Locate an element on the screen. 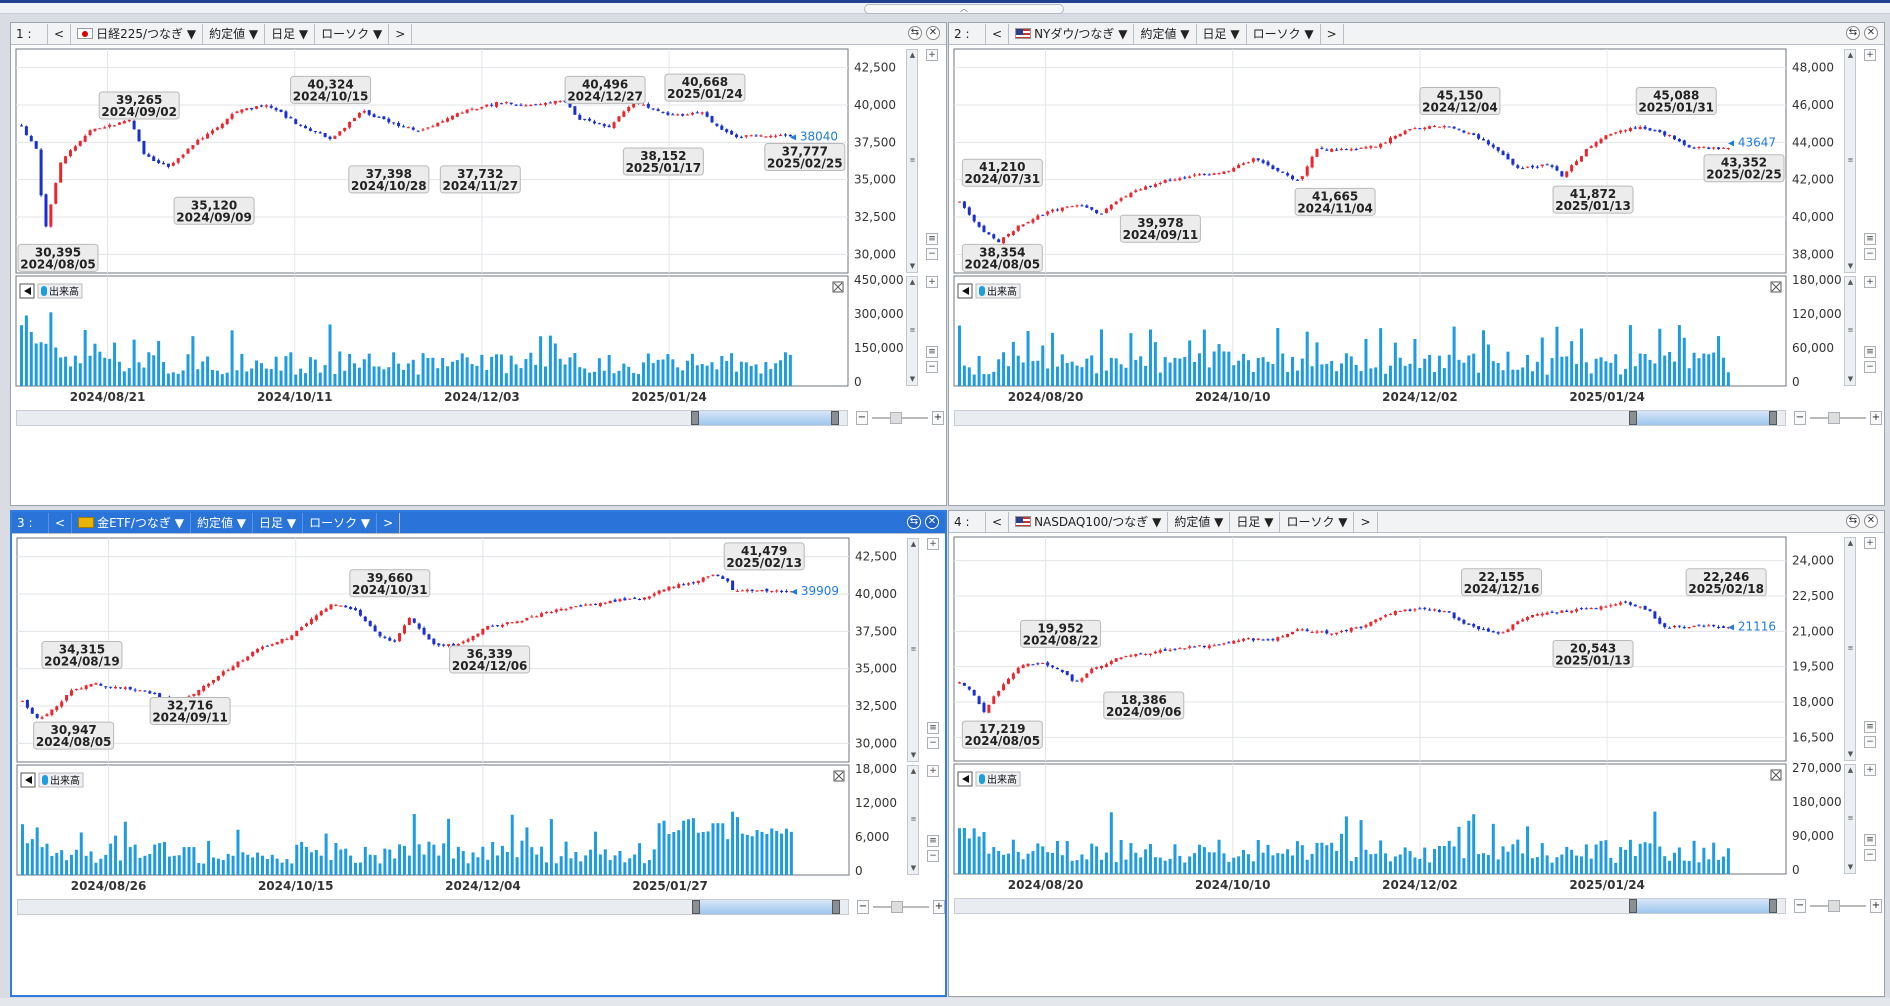  collapse-grip: ︿ is located at coordinates (964, 9).